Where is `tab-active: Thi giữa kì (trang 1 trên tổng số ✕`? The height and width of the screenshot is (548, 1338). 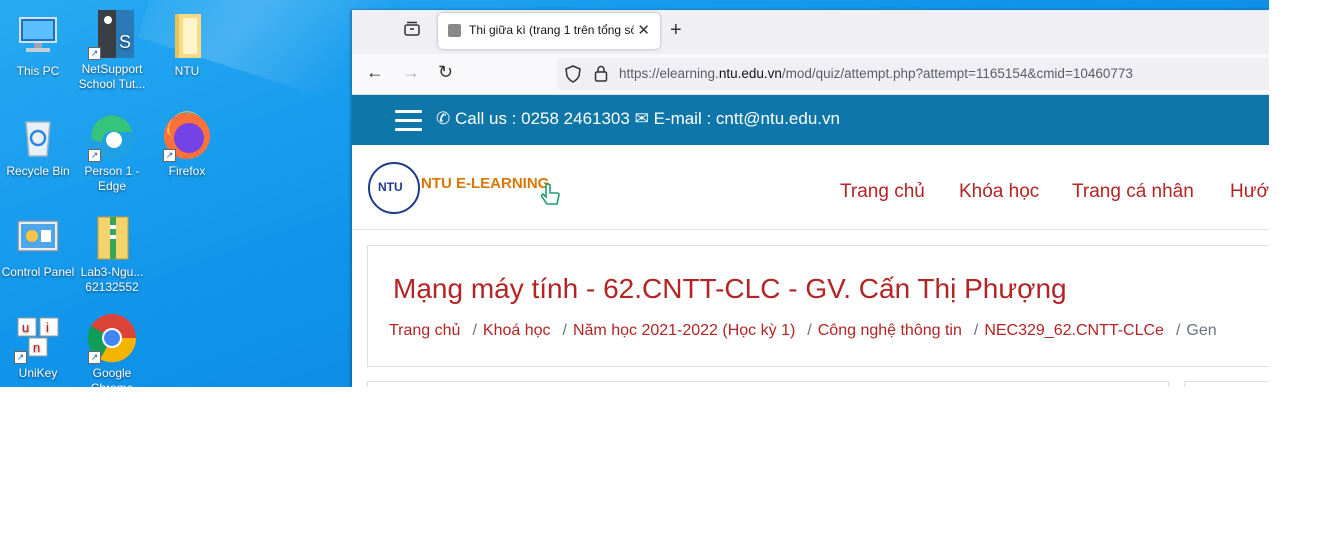
tab-active: Thi giữa kì (trang 1 trên tổng số ✕ is located at coordinates (549, 31).